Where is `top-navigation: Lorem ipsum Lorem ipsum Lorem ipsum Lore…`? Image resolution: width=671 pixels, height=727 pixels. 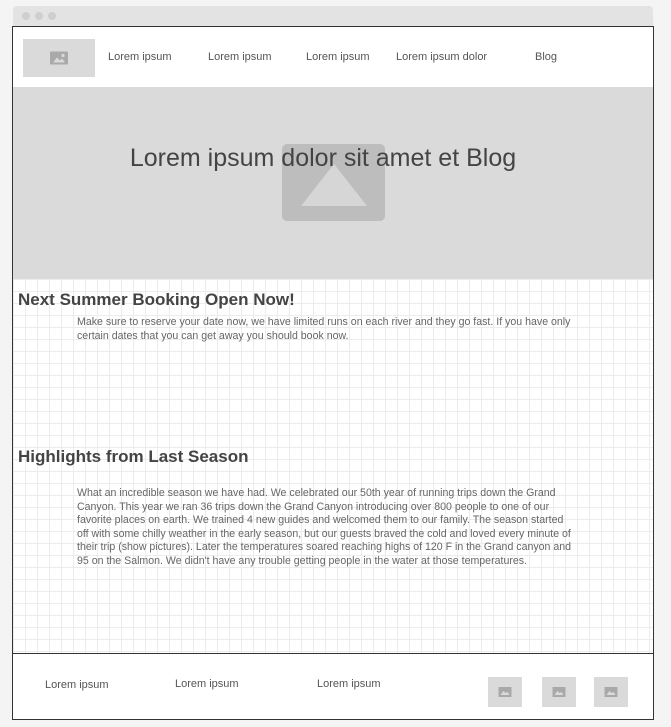 top-navigation: Lorem ipsum Lorem ipsum Lorem ipsum Lore… is located at coordinates (333, 57).